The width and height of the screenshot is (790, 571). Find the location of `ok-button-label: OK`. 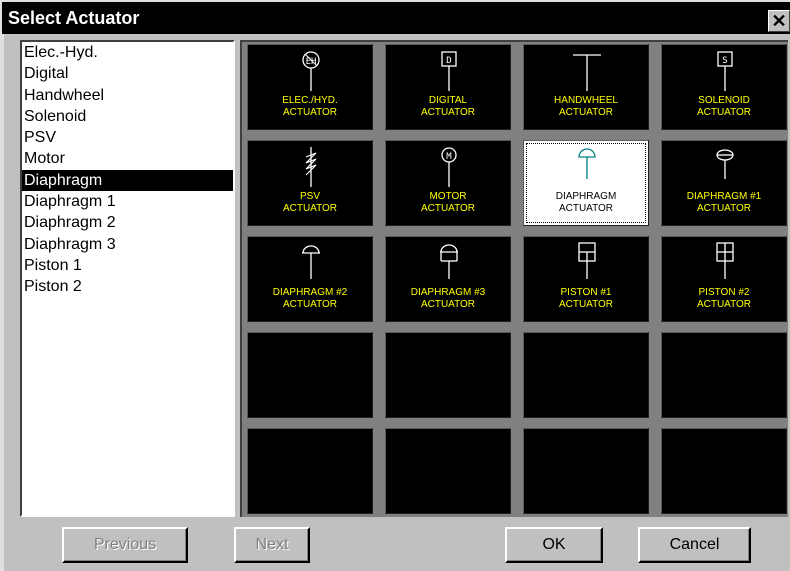

ok-button-label: OK is located at coordinates (554, 544).